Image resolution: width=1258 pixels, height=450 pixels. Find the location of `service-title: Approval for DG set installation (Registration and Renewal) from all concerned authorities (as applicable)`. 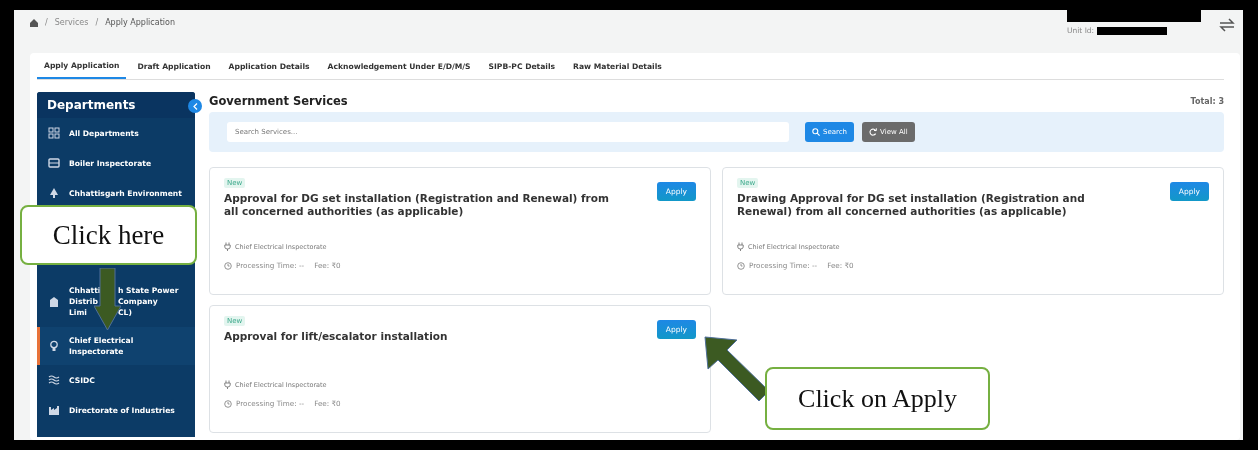

service-title: Approval for DG set installation (Registration and Renewal) from all concerned authorities (as applicable) is located at coordinates (417, 206).